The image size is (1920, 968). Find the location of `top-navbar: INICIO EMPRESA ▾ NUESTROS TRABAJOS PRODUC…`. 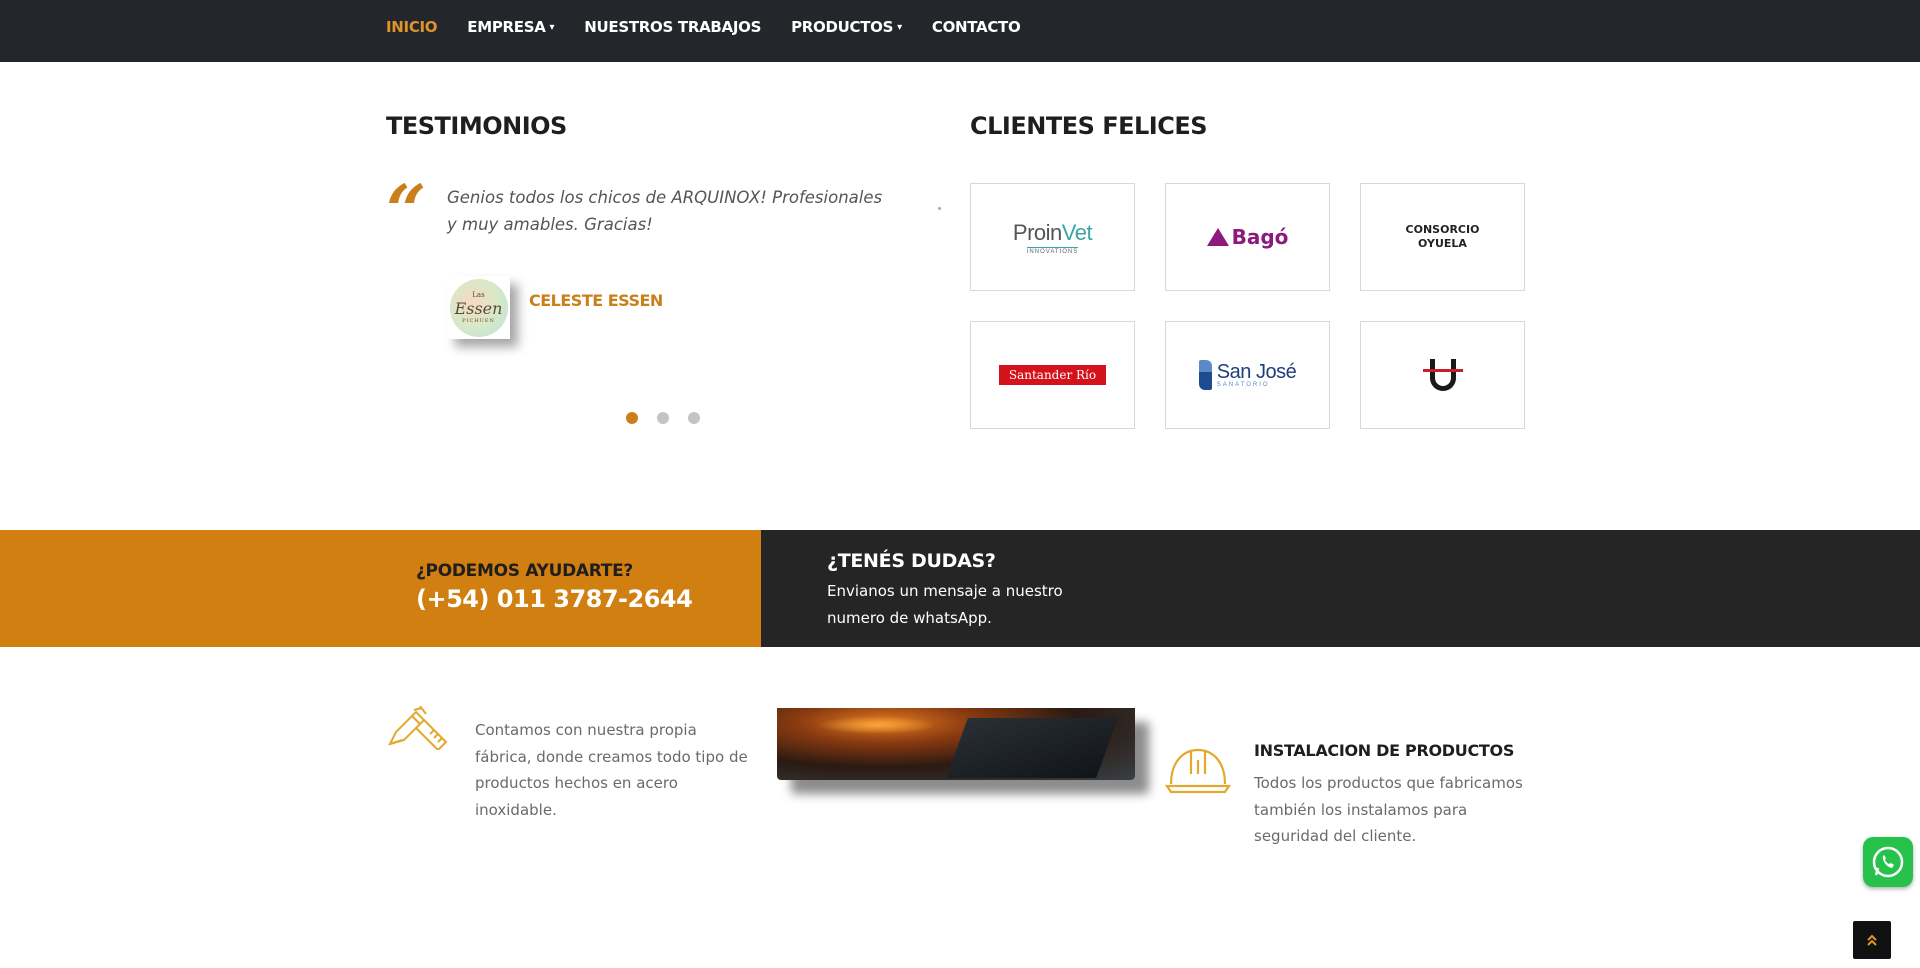

top-navbar: INICIO EMPRESA ▾ NUESTROS TRABAJOS PRODUC… is located at coordinates (960, 31).